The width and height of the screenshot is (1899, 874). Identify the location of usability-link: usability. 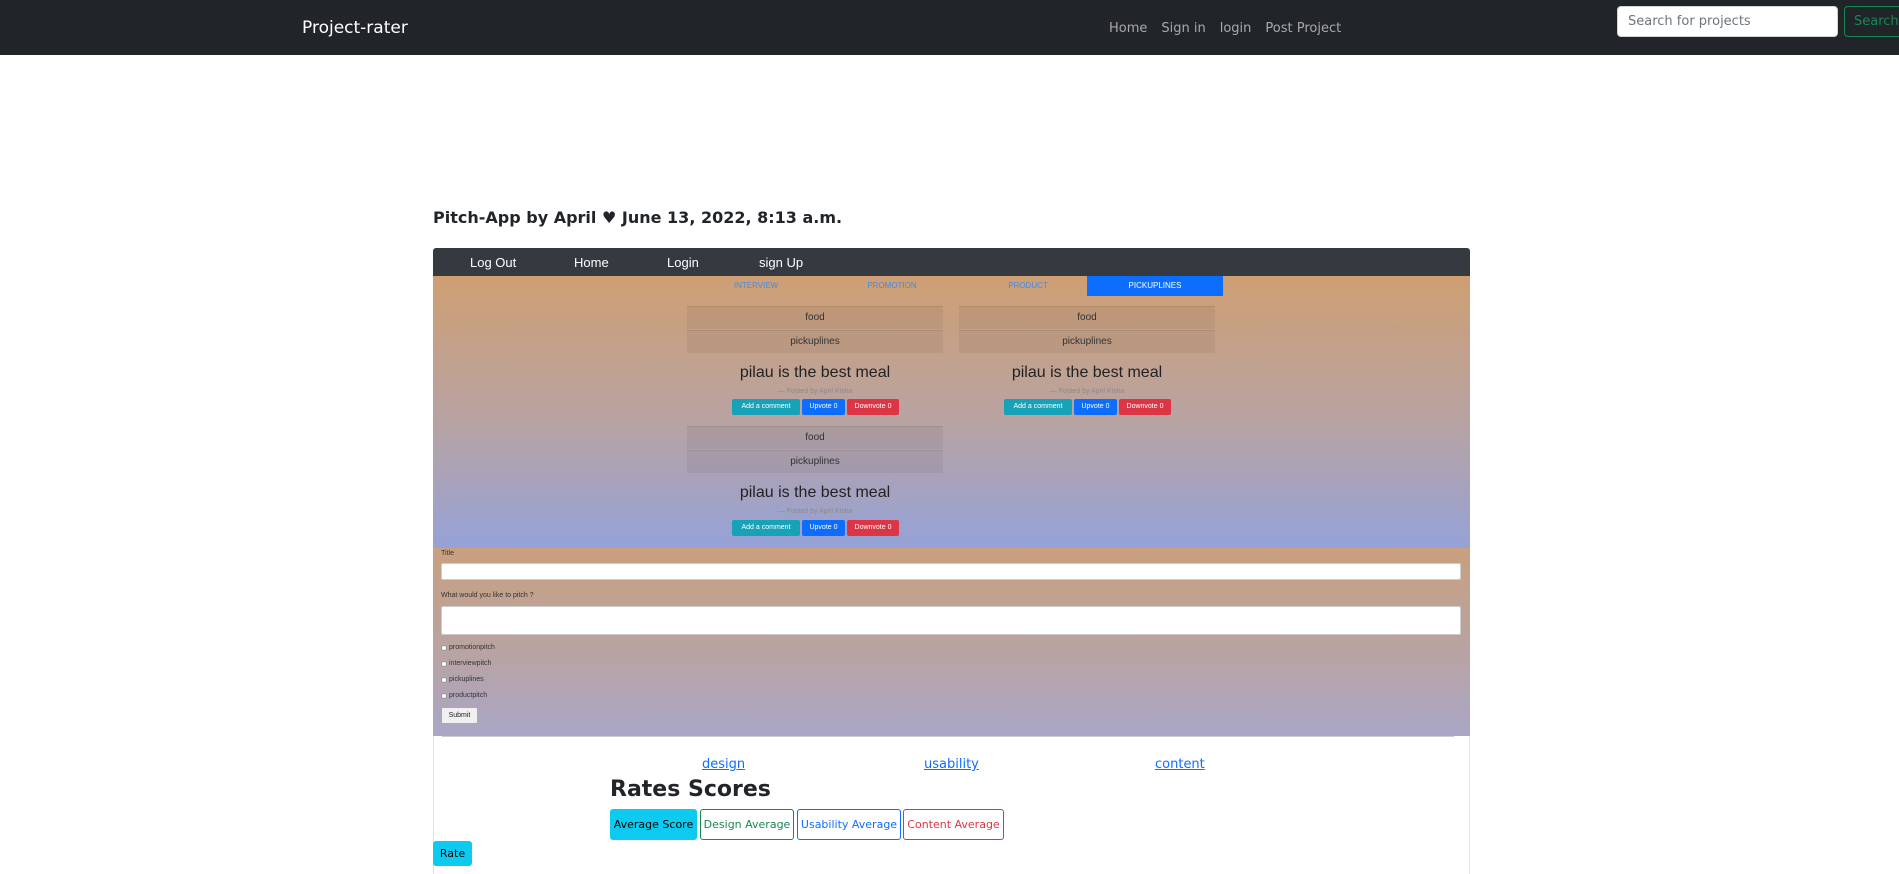
(951, 764).